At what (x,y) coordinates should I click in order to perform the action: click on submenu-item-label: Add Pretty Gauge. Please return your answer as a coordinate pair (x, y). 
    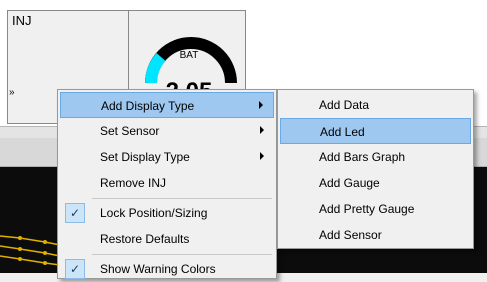
    Looking at the image, I should click on (367, 209).